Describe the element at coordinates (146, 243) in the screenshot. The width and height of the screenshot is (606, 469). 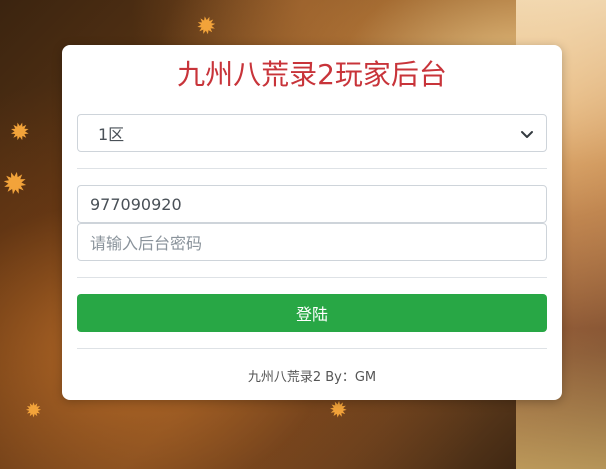
I see `password-input-placeholder: 请输入后台密码` at that location.